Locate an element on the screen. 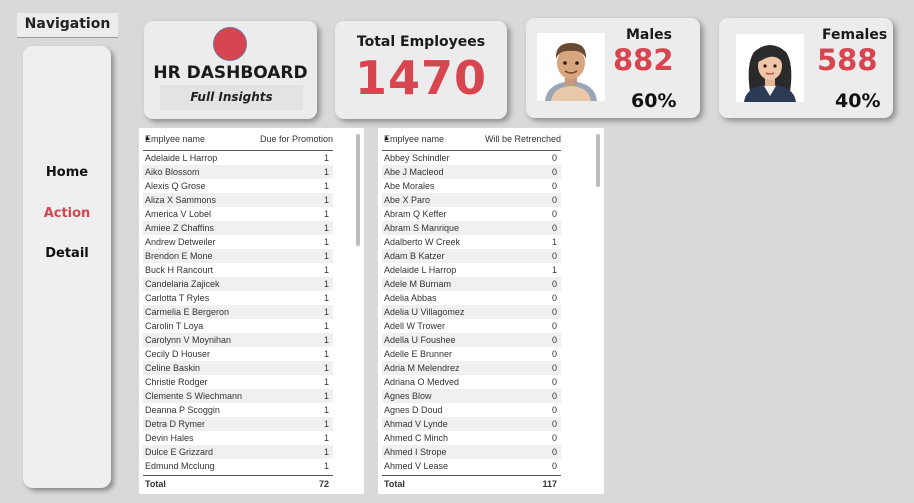 The image size is (914, 503). table-row: Agnes D Doud 0 is located at coordinates (471, 410).